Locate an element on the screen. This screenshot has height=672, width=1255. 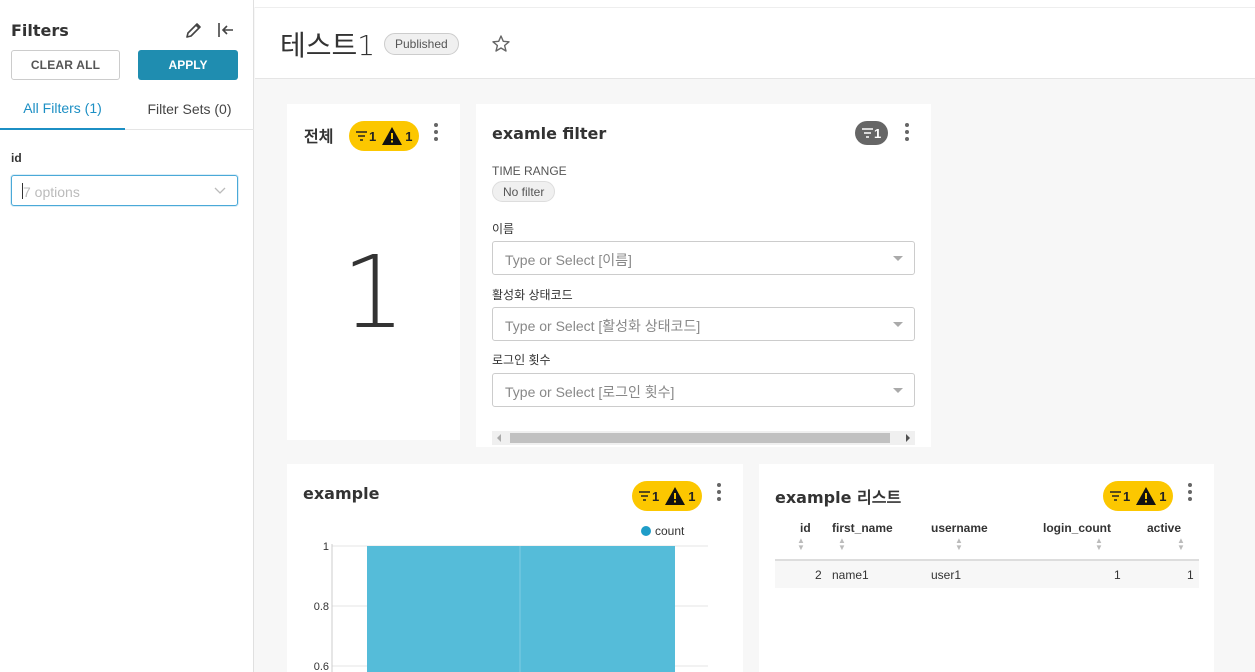
table-row: 2 name1 user1 1 1 is located at coordinates (987, 574).